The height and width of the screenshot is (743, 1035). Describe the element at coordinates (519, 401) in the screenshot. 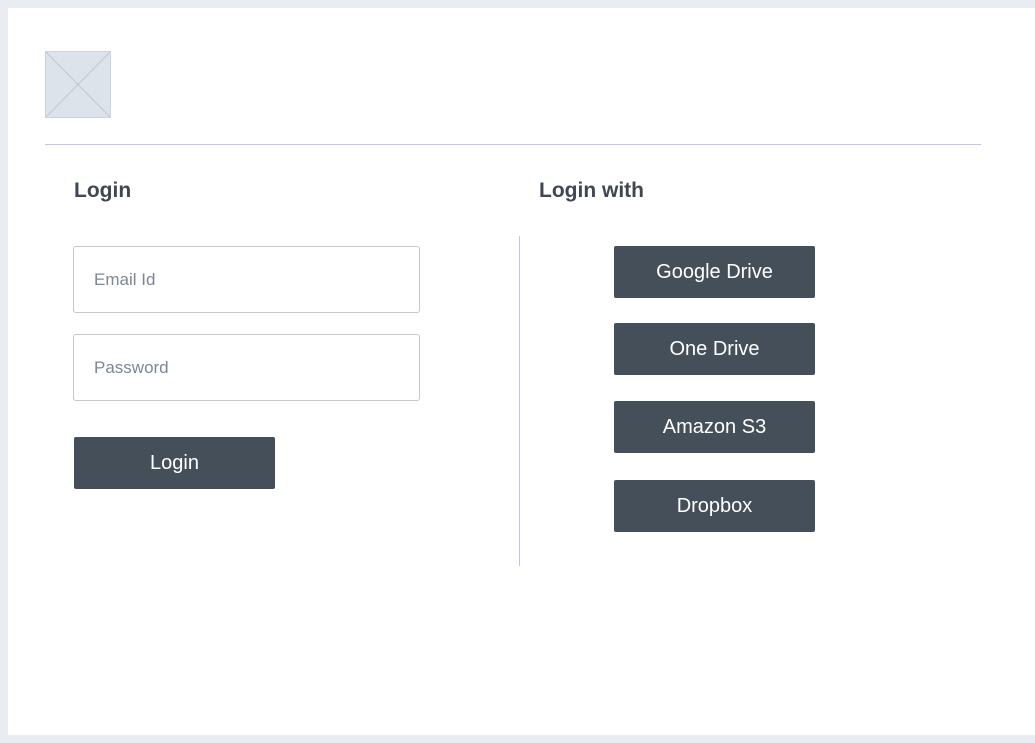

I see `section-divider` at that location.